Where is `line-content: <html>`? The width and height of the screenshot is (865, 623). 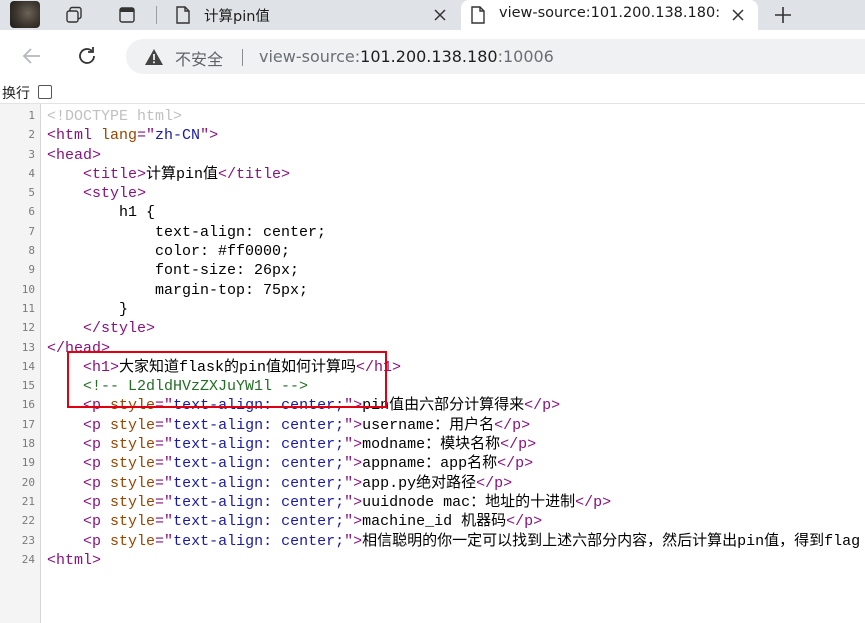
line-content: <html> is located at coordinates (74, 560).